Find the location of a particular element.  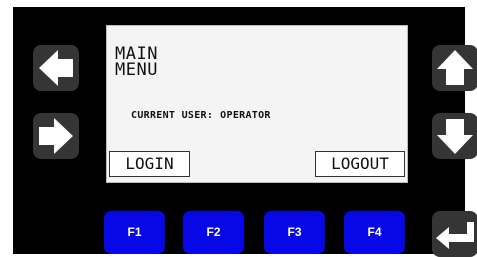

right-arrow-button is located at coordinates (56, 136).